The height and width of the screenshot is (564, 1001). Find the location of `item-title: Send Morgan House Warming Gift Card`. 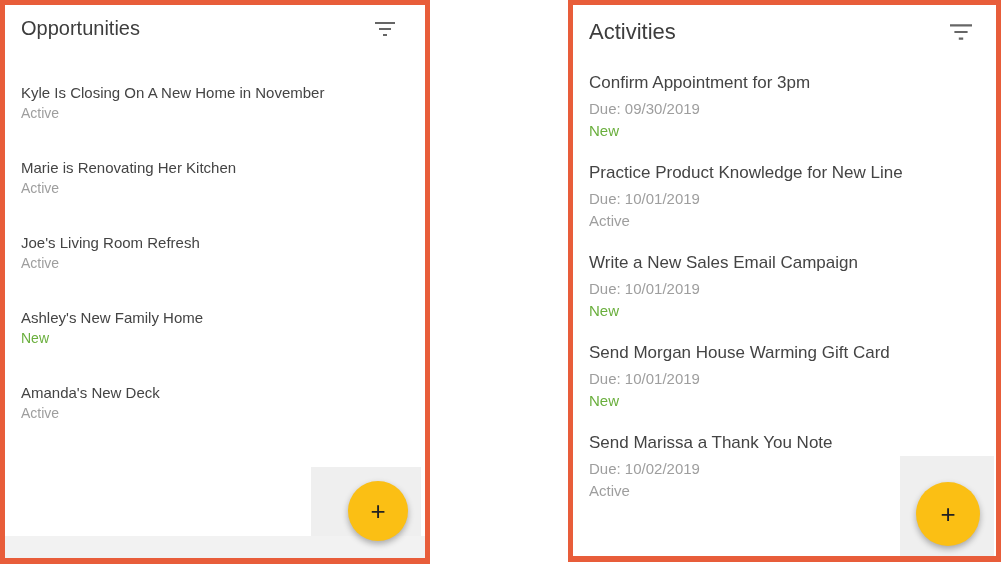

item-title: Send Morgan House Warming Gift Card is located at coordinates (792, 353).